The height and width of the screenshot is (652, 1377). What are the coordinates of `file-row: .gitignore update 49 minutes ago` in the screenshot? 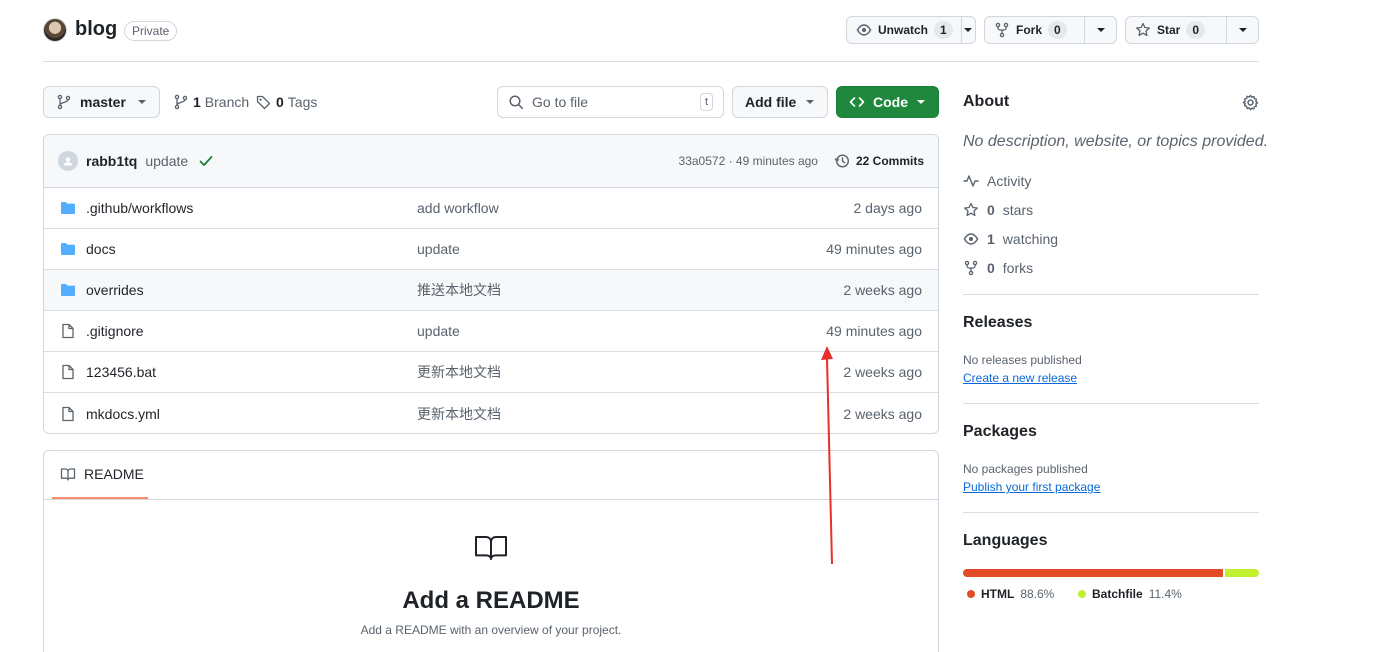 It's located at (491, 331).